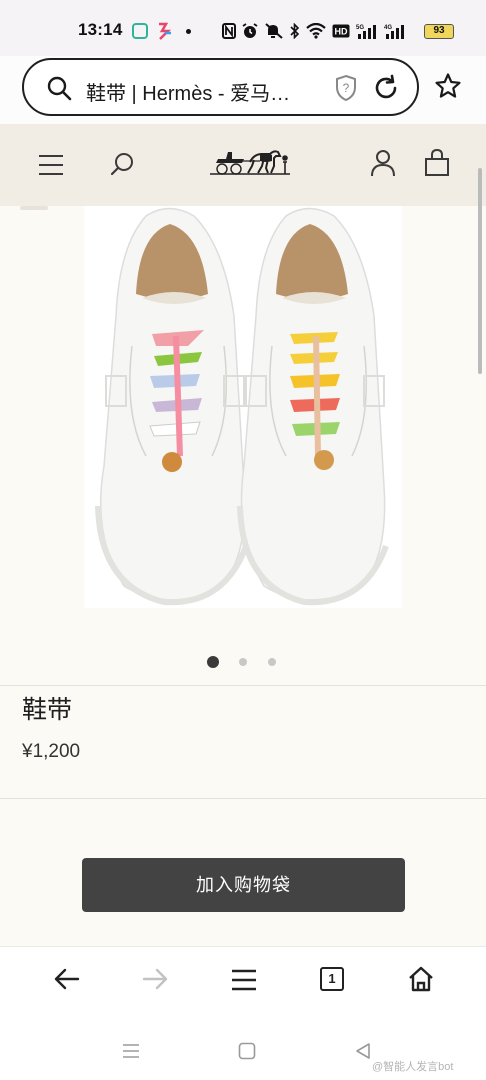 The height and width of the screenshot is (1080, 486). What do you see at coordinates (67, 981) in the screenshot?
I see `back-arrow-icon` at bounding box center [67, 981].